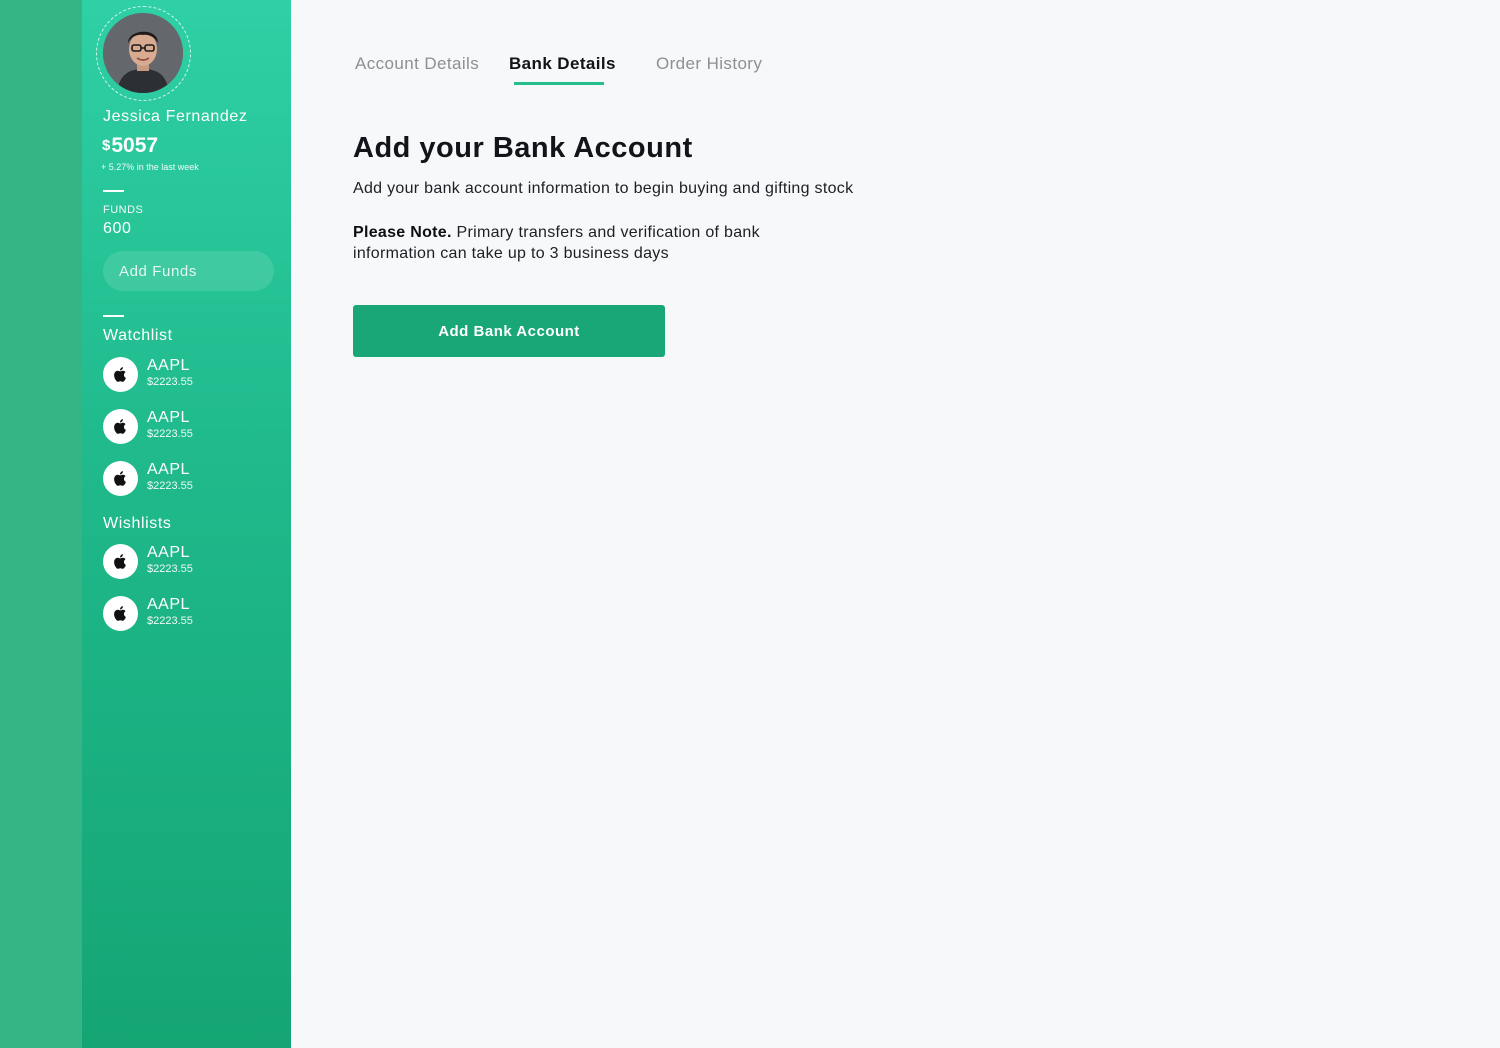 Image resolution: width=1500 pixels, height=1048 pixels. What do you see at coordinates (559, 83) in the screenshot?
I see `active-tab-indicator` at bounding box center [559, 83].